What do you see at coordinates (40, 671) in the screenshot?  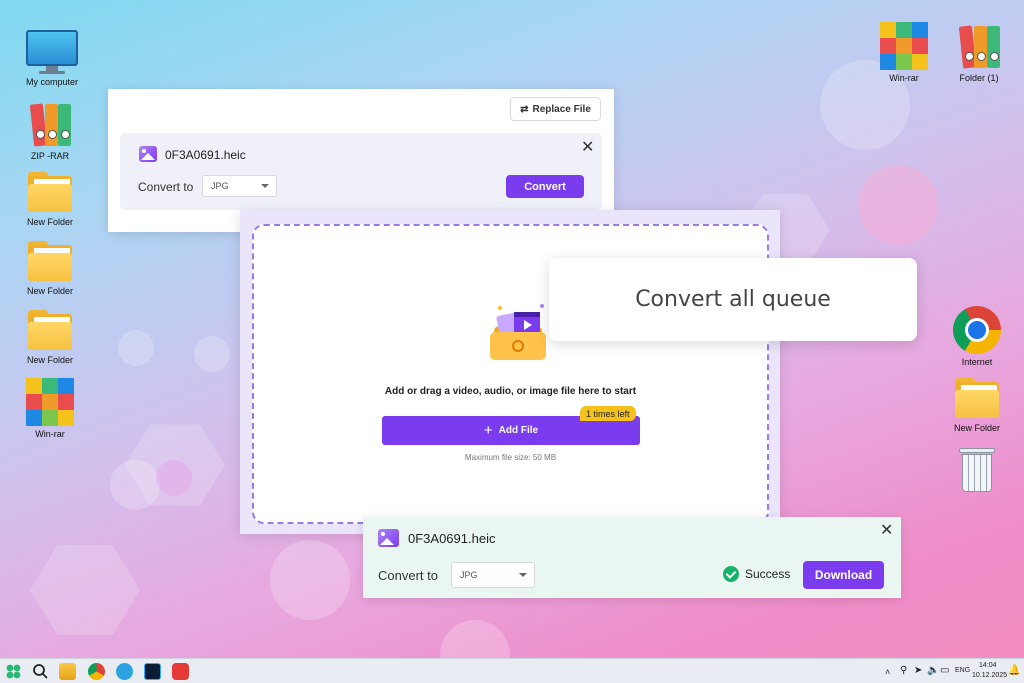 I see `search-icon` at bounding box center [40, 671].